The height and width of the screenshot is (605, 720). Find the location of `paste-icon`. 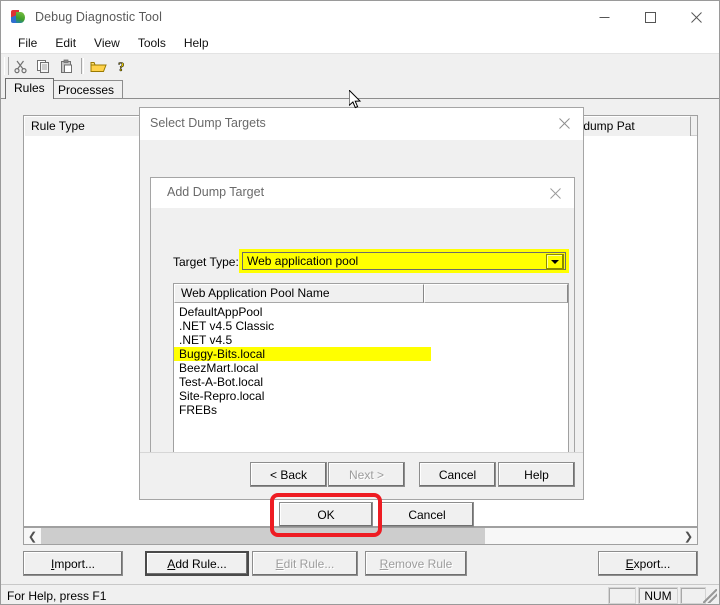

paste-icon is located at coordinates (66, 66).